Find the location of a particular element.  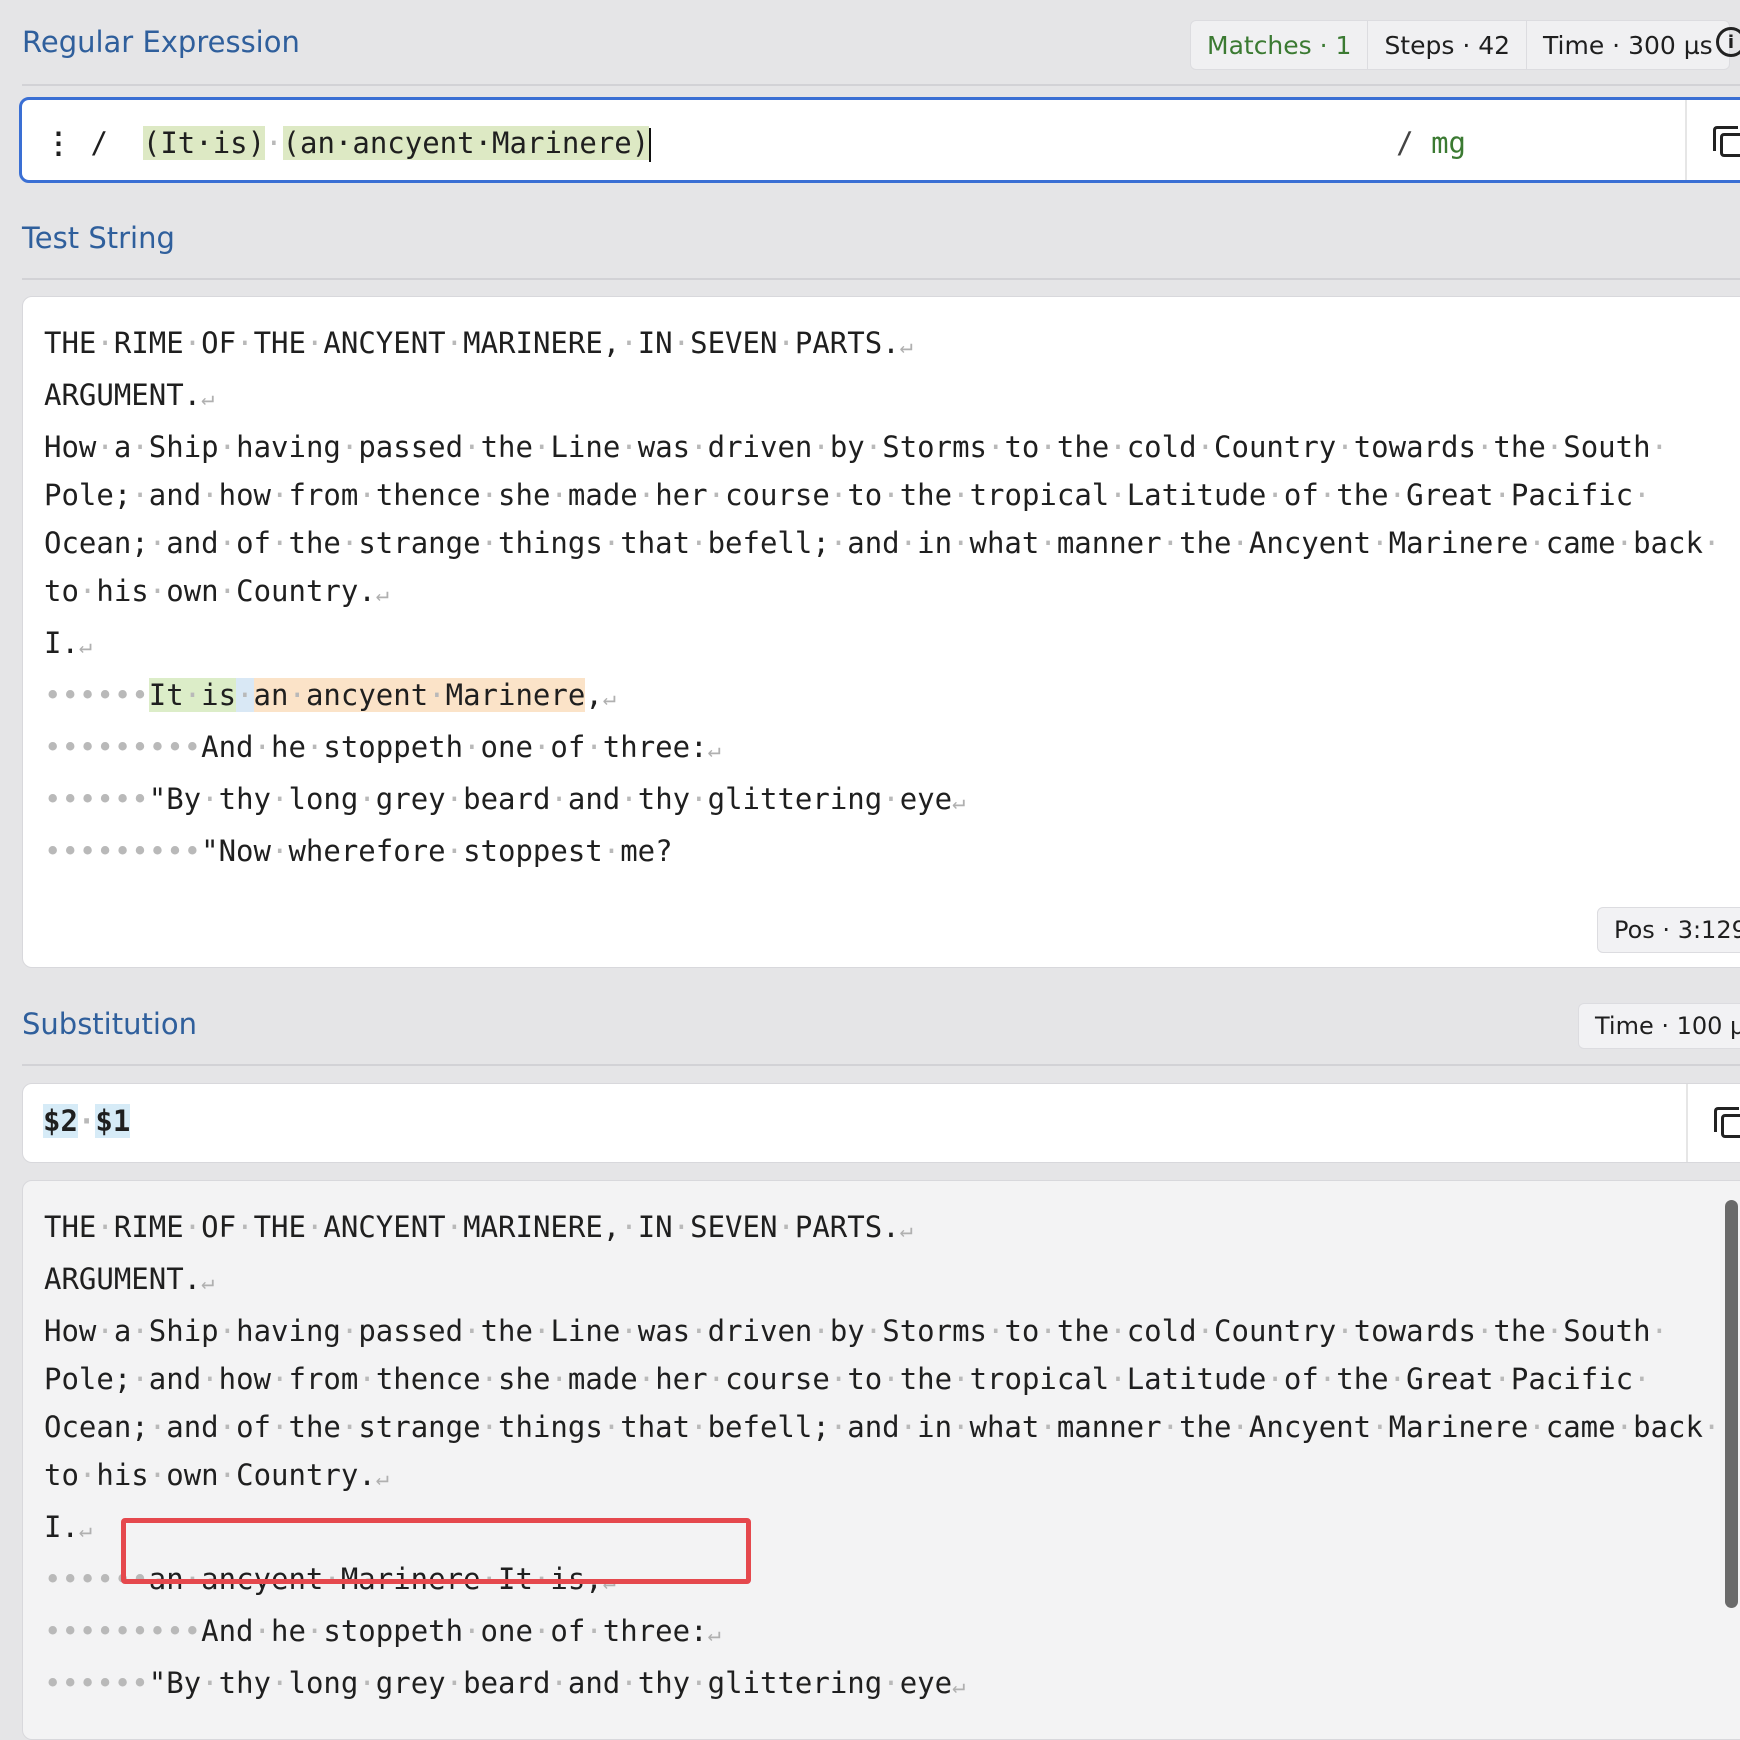

cursor-position-badge: Pos · 3:129 is located at coordinates (1668, 930).